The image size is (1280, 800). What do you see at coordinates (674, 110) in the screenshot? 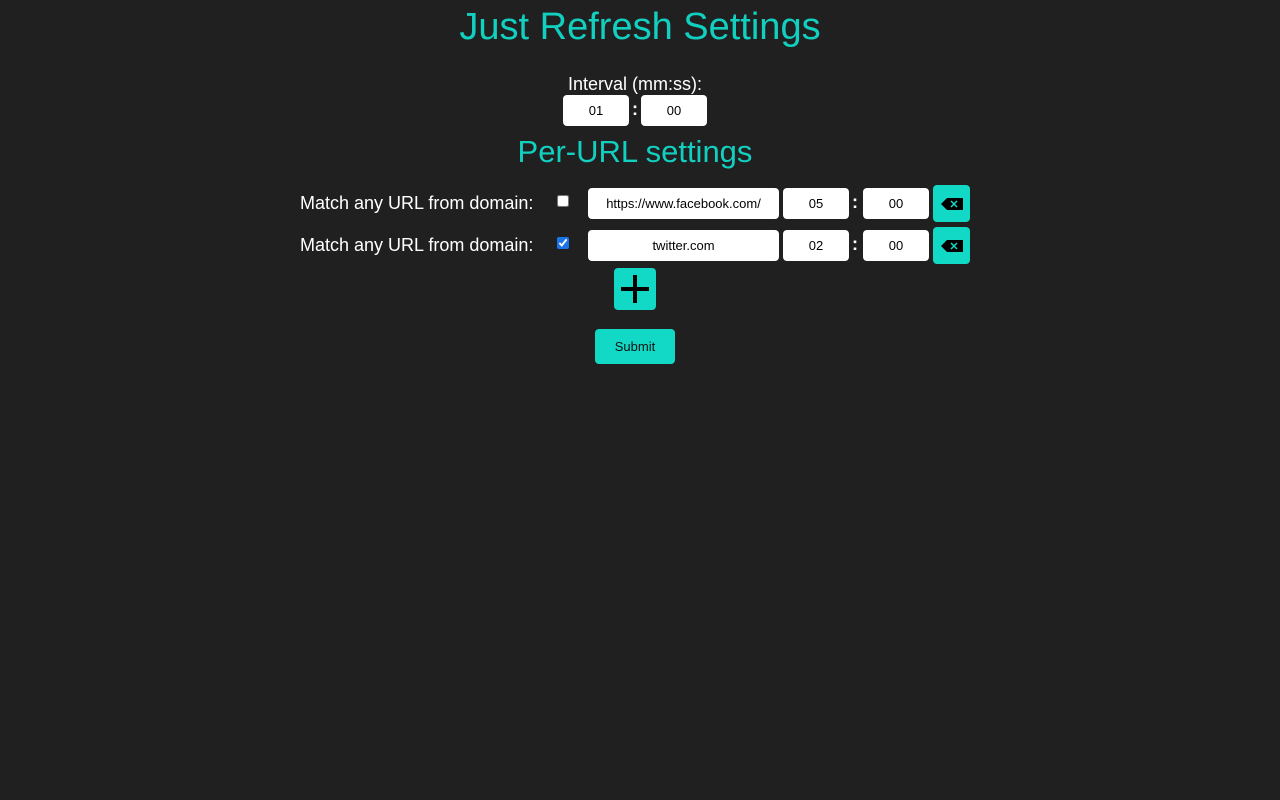
I see `interval-seconds-input` at bounding box center [674, 110].